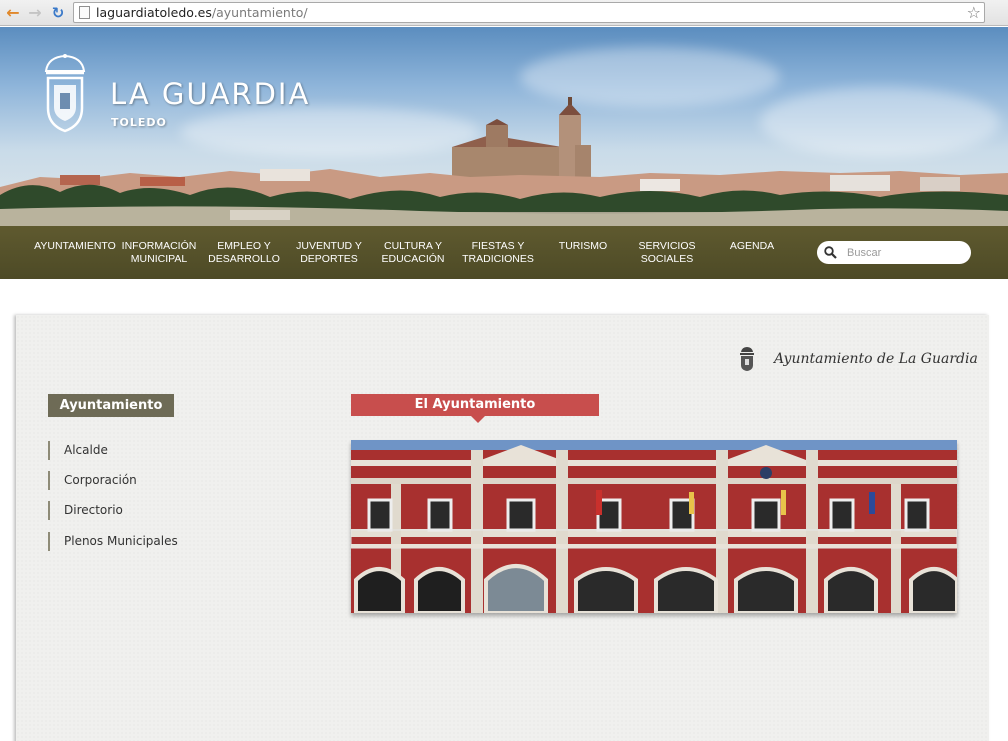 The image size is (1008, 741). Describe the element at coordinates (747, 359) in the screenshot. I see `ayuntamiento-crest-icon` at that location.